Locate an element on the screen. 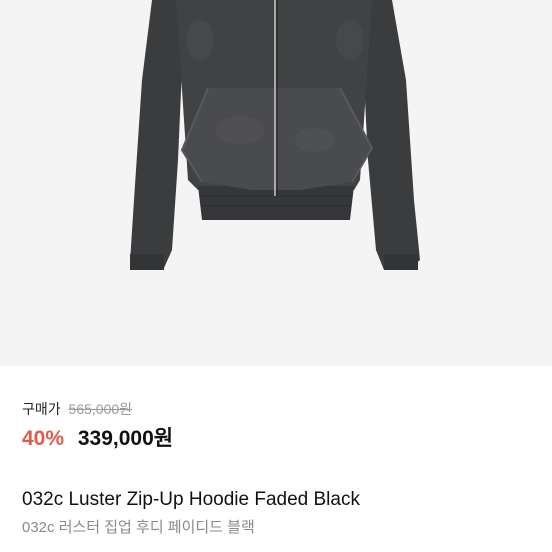 Image resolution: width=552 pixels, height=552 pixels. original-price: 565,000원 is located at coordinates (100, 409).